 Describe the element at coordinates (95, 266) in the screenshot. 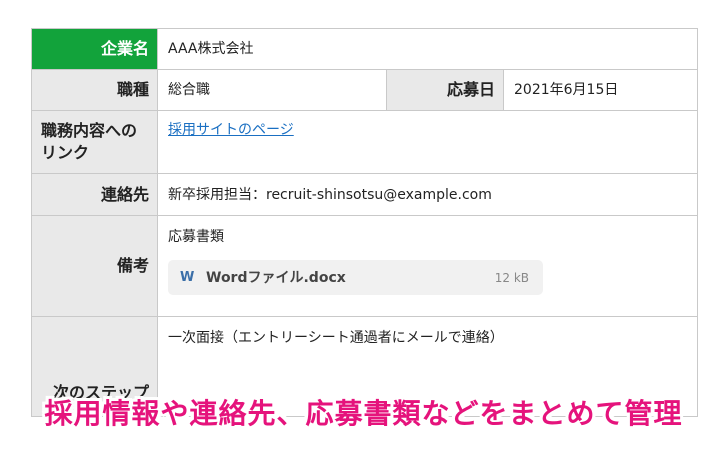

I see `notes-label: 備考` at that location.